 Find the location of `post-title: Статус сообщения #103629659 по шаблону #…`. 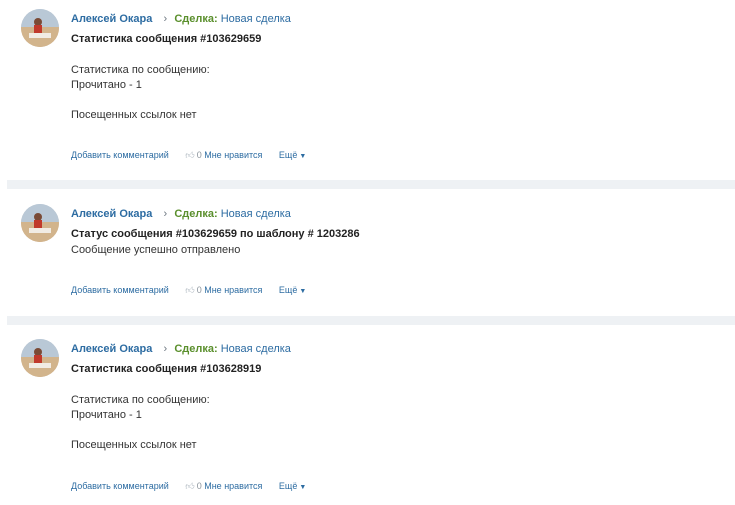

post-title: Статус сообщения #103629659 по шаблону #… is located at coordinates (215, 234).